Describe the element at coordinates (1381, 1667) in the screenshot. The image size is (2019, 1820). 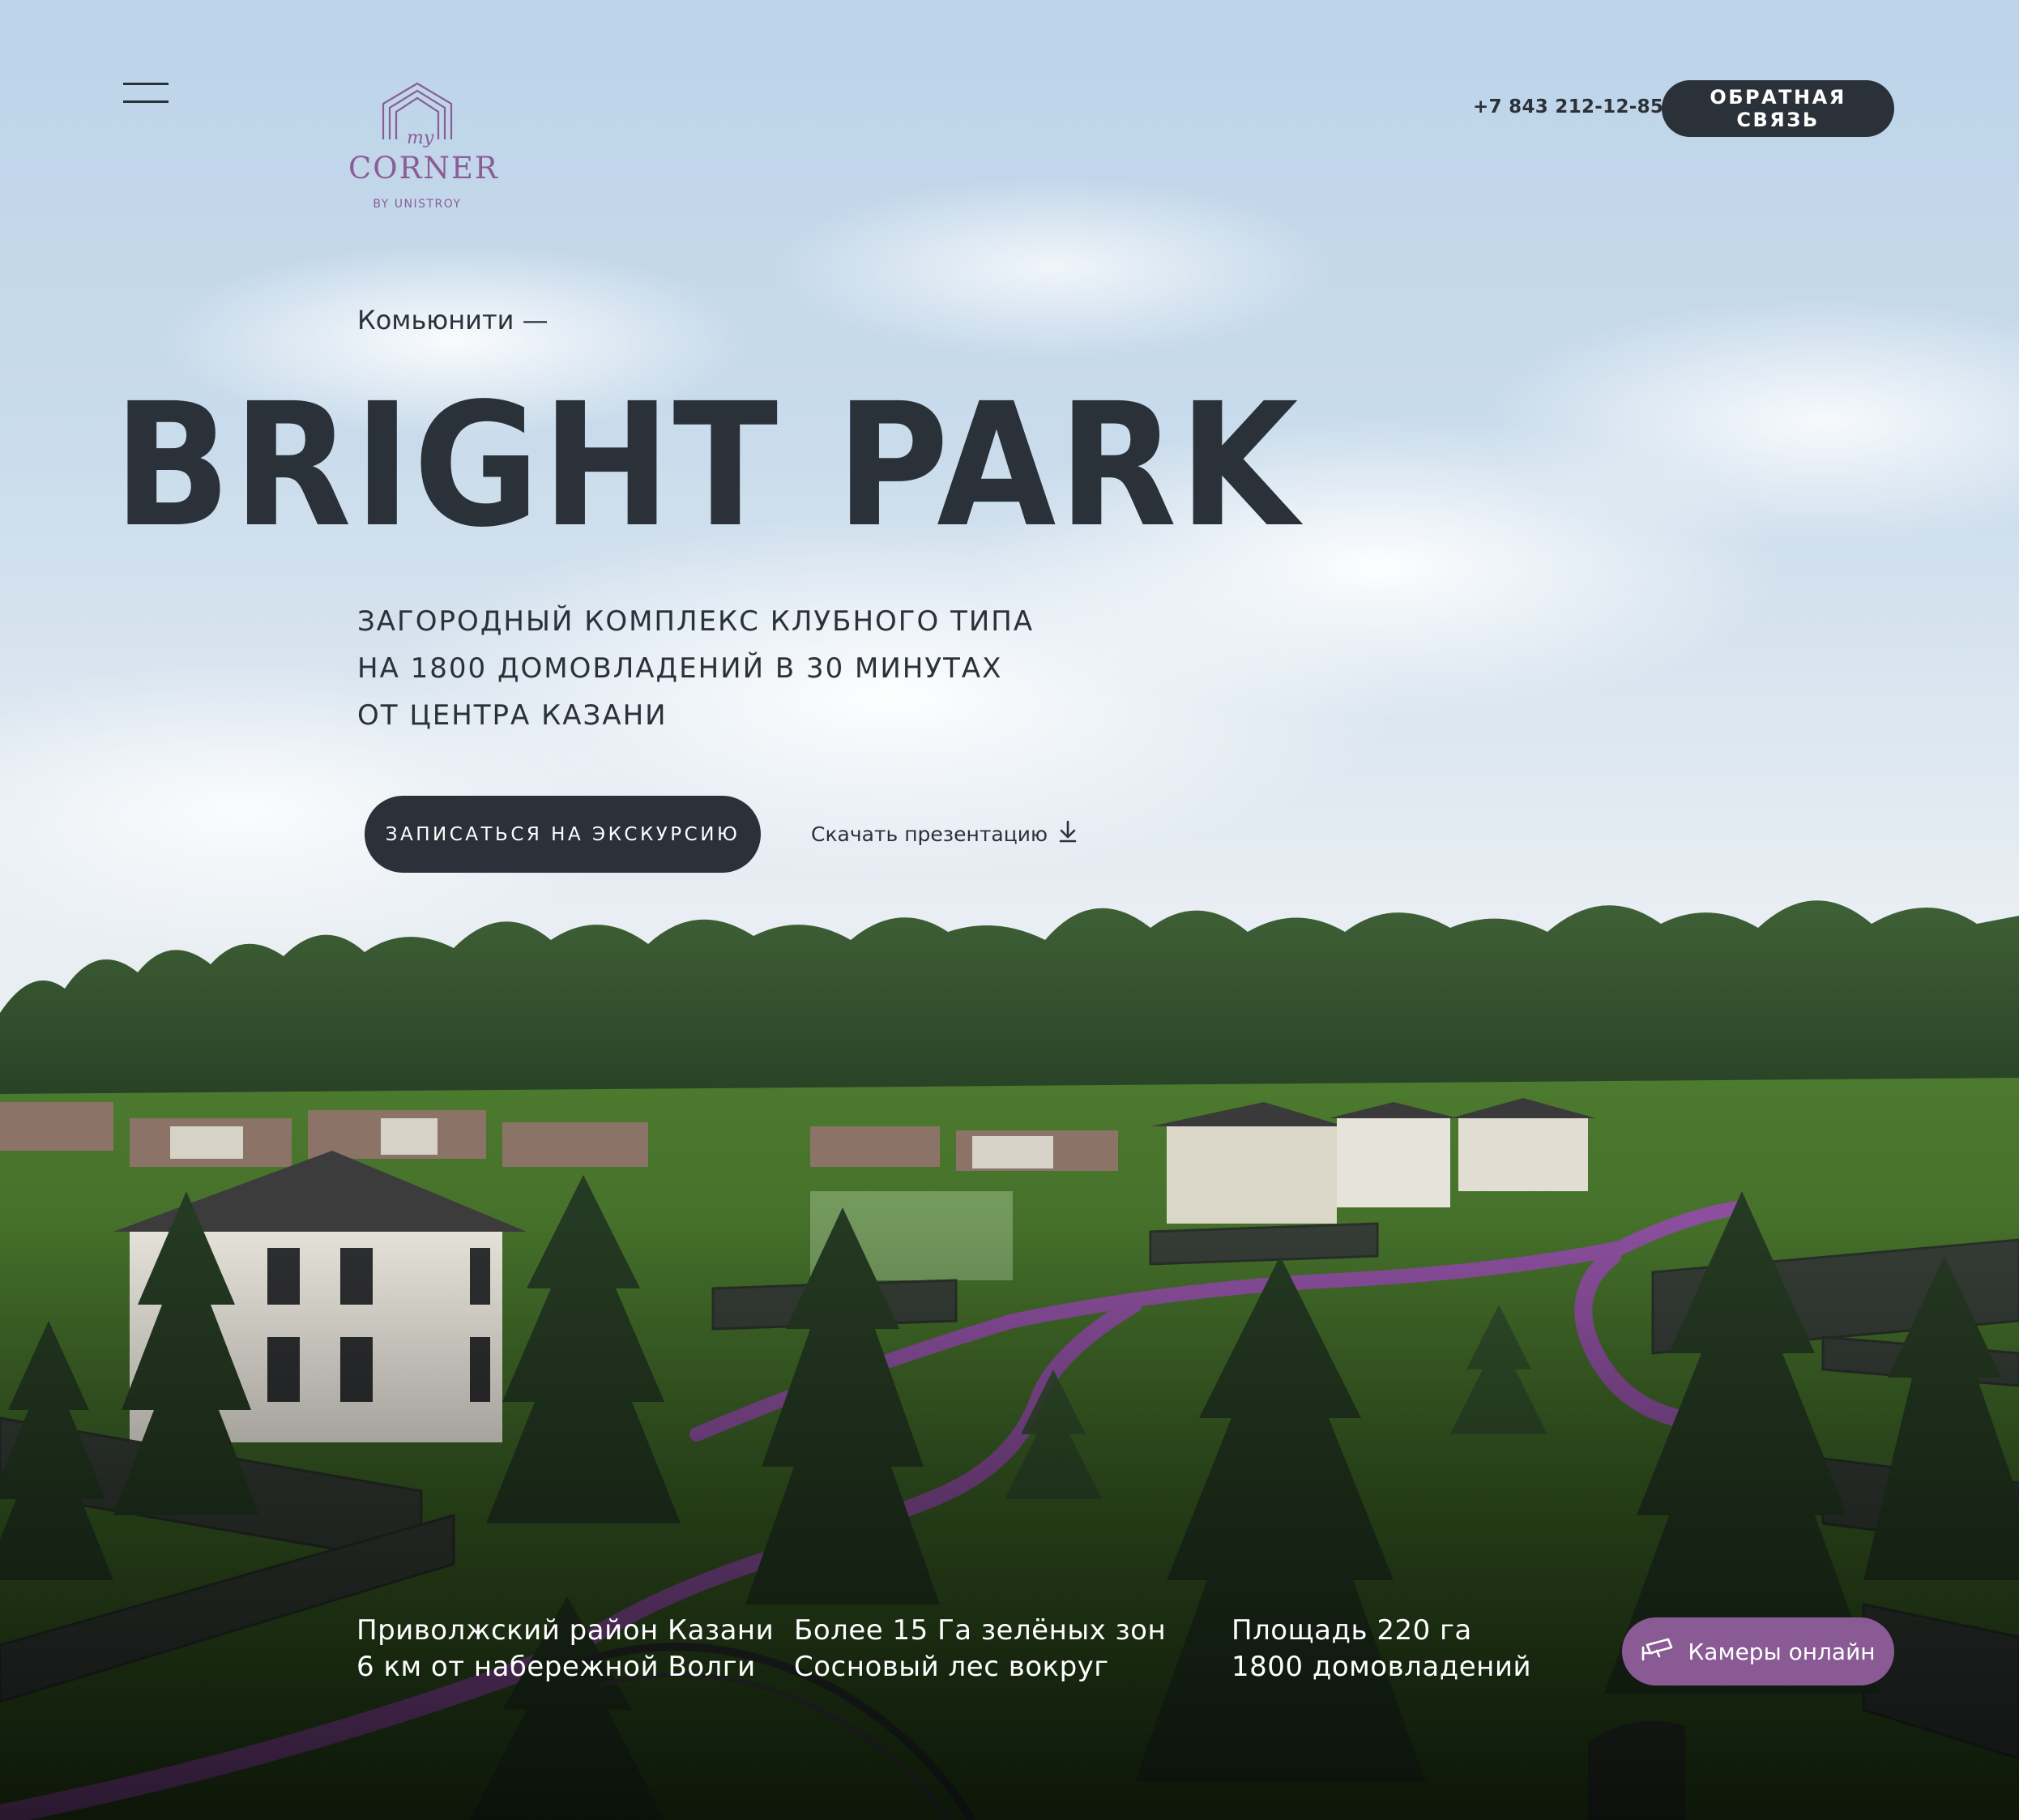
I see `fact-line: 1800 домовладений` at that location.